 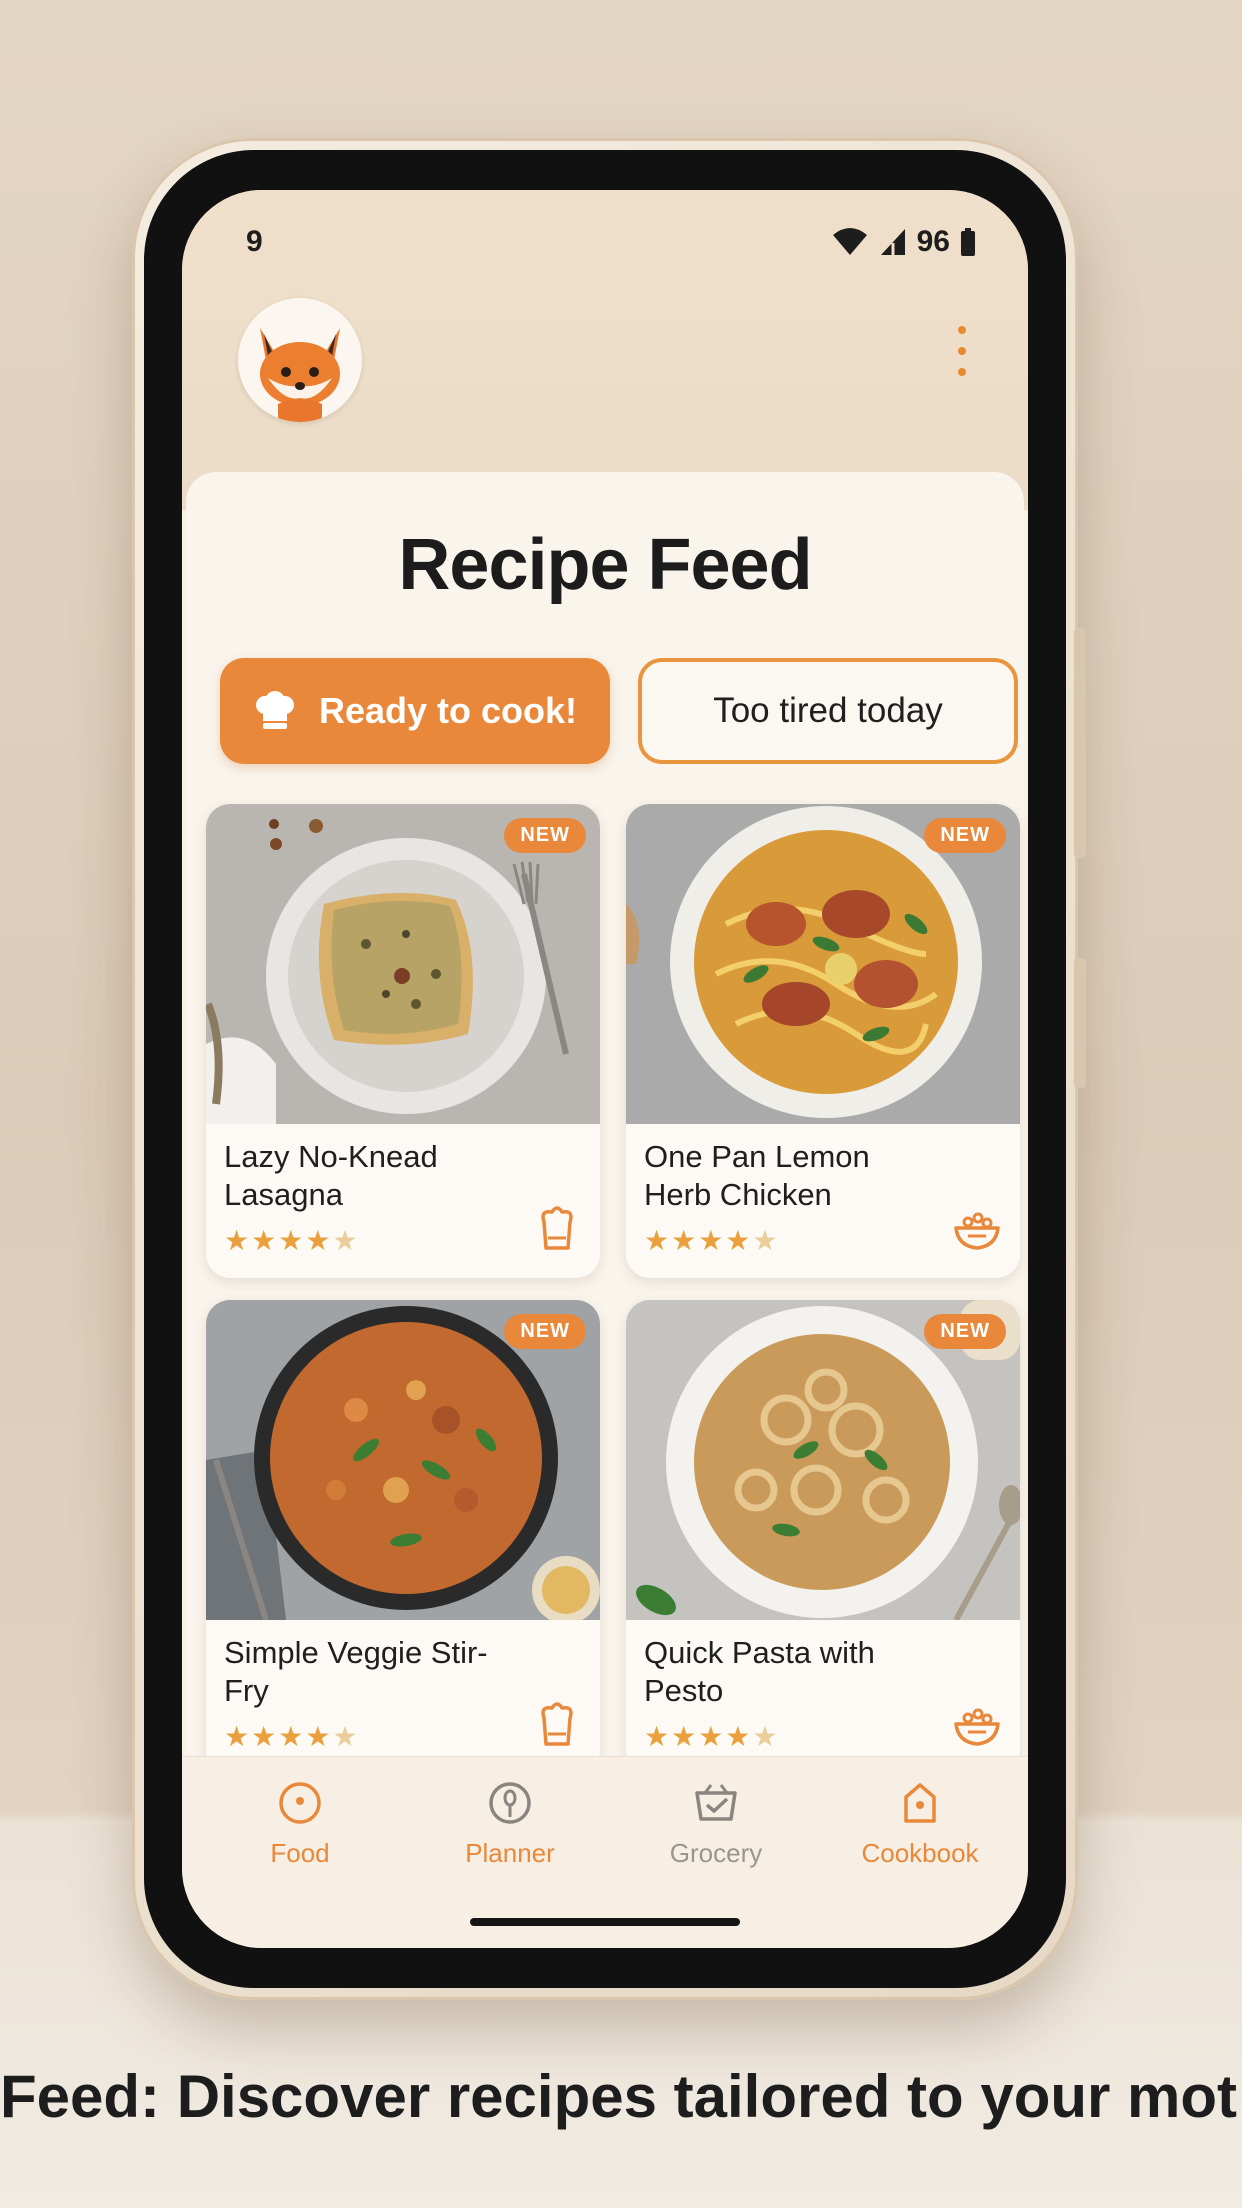 I want to click on nav-food: Food, so click(x=300, y=1824).